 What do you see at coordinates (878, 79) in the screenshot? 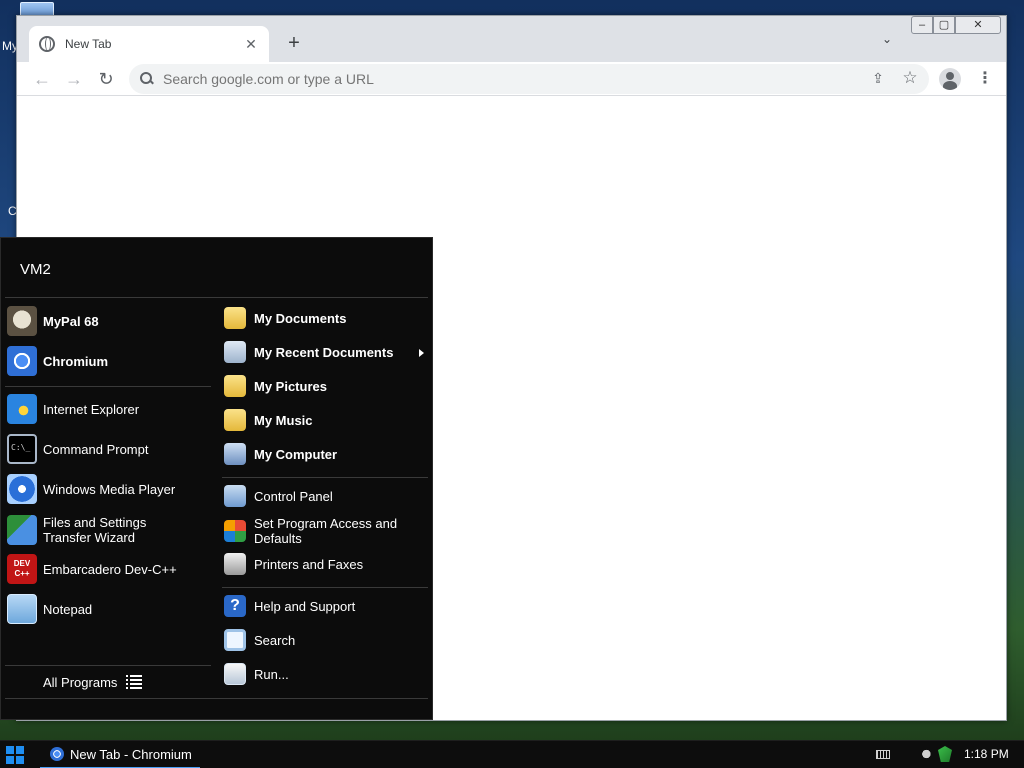
I see `share-icon: ⇪` at bounding box center [878, 79].